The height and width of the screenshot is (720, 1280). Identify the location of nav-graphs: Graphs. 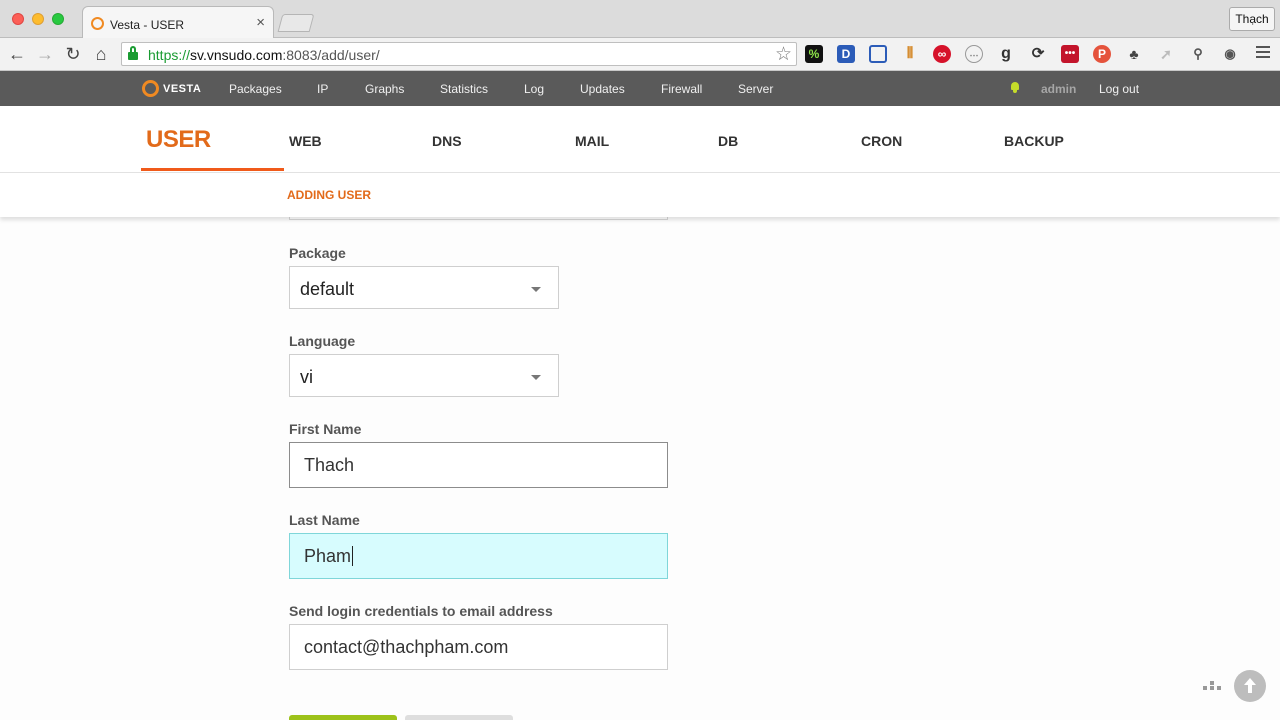
(384, 89).